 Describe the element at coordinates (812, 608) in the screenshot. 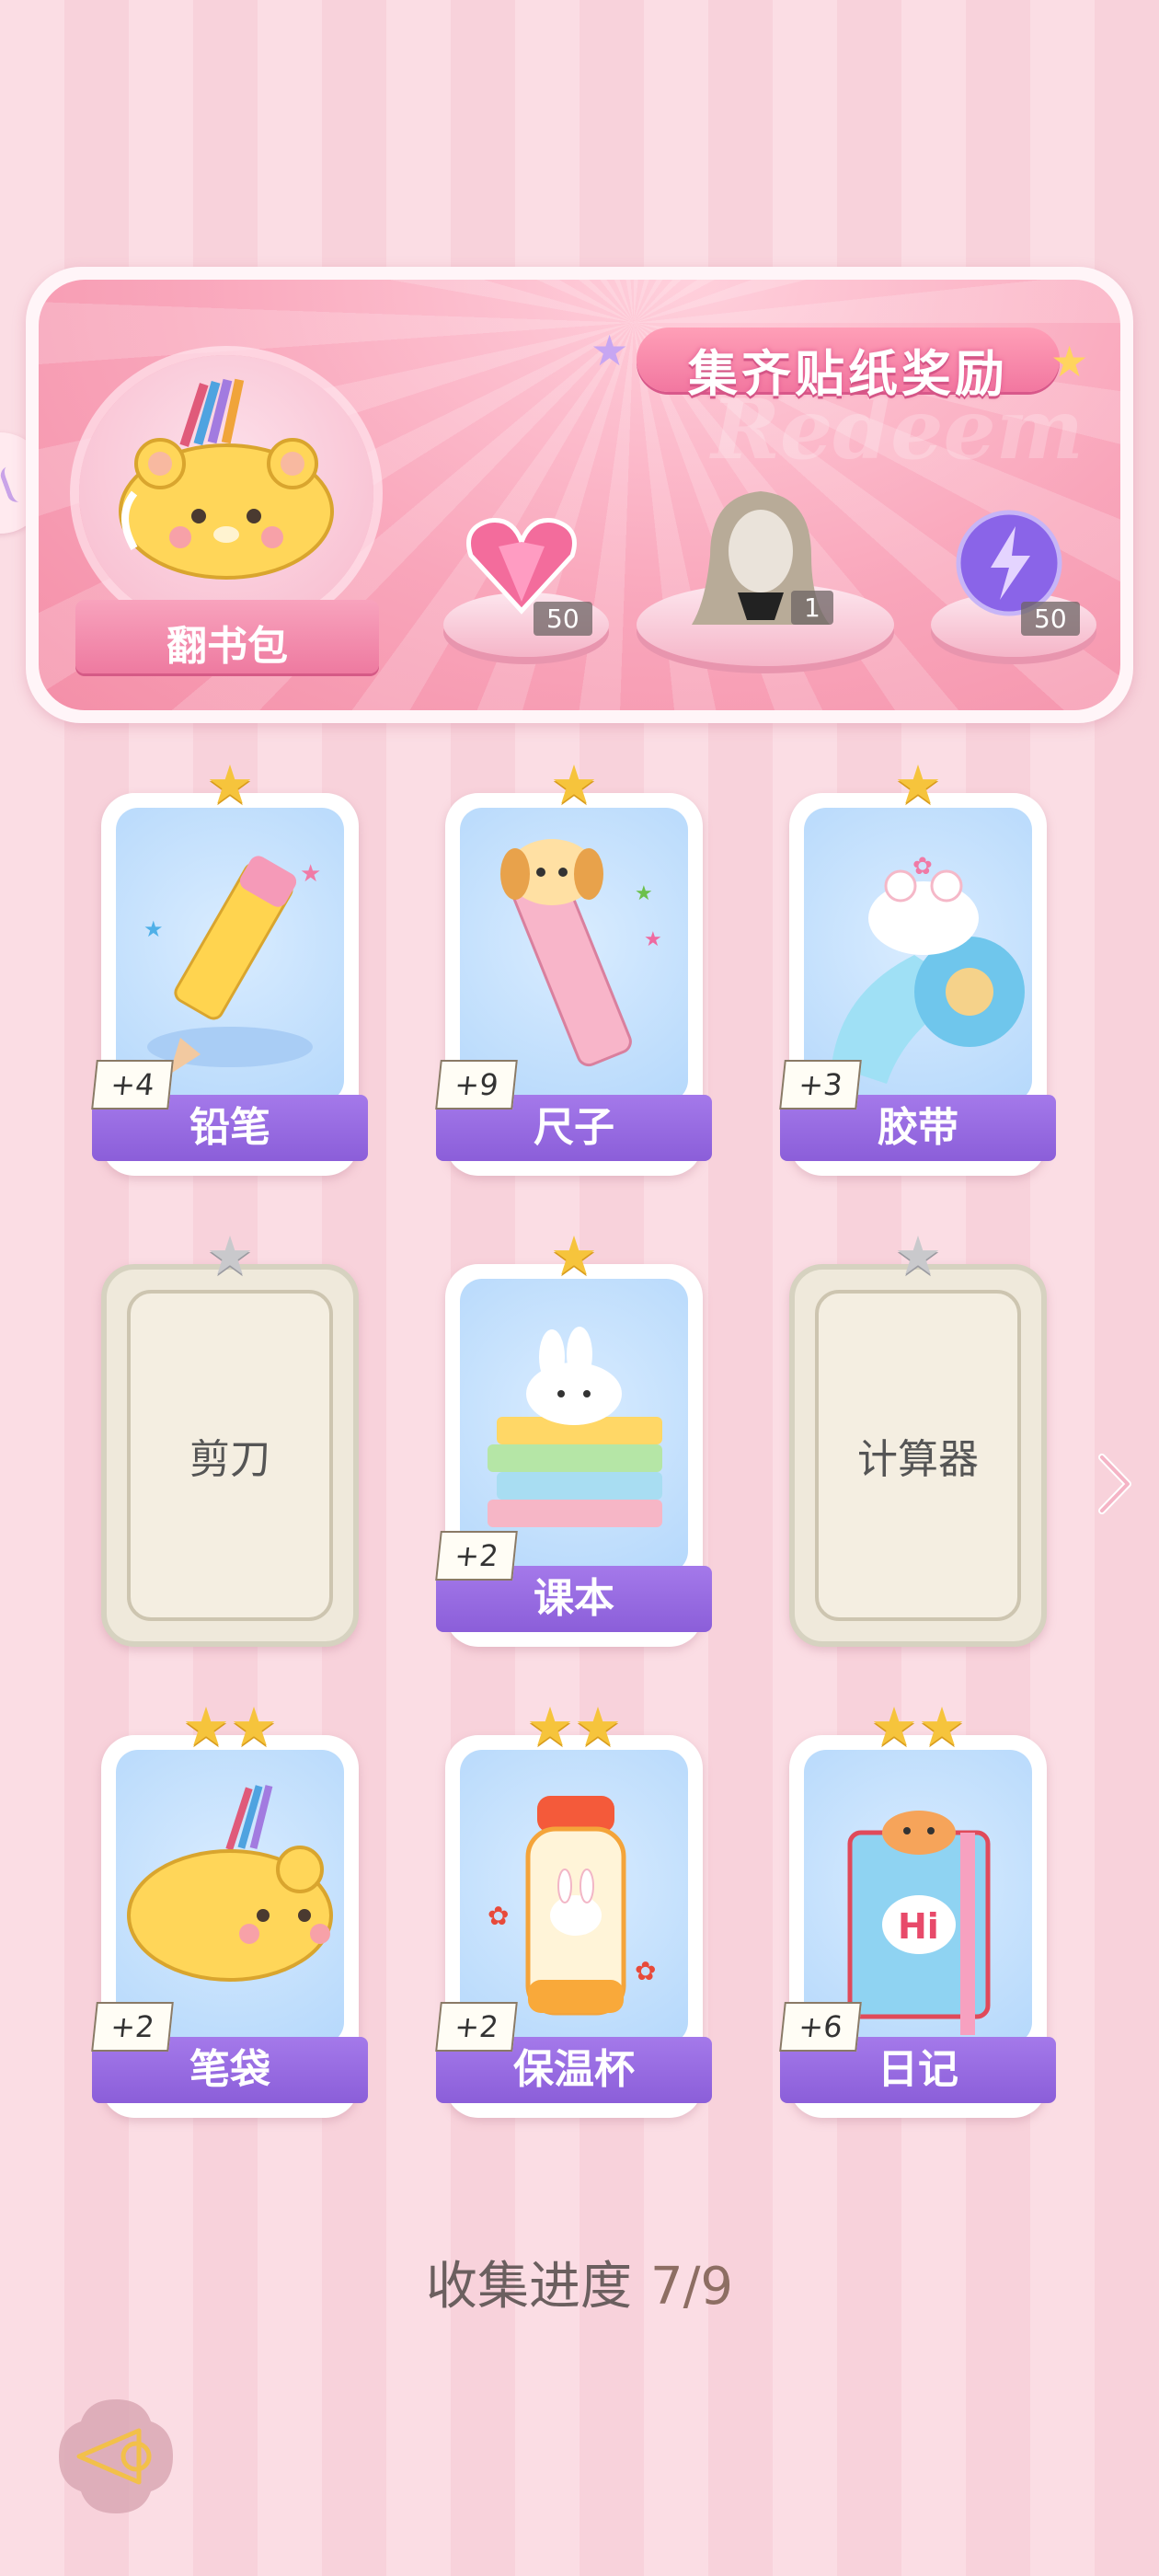

I see `reward-count: 1` at that location.